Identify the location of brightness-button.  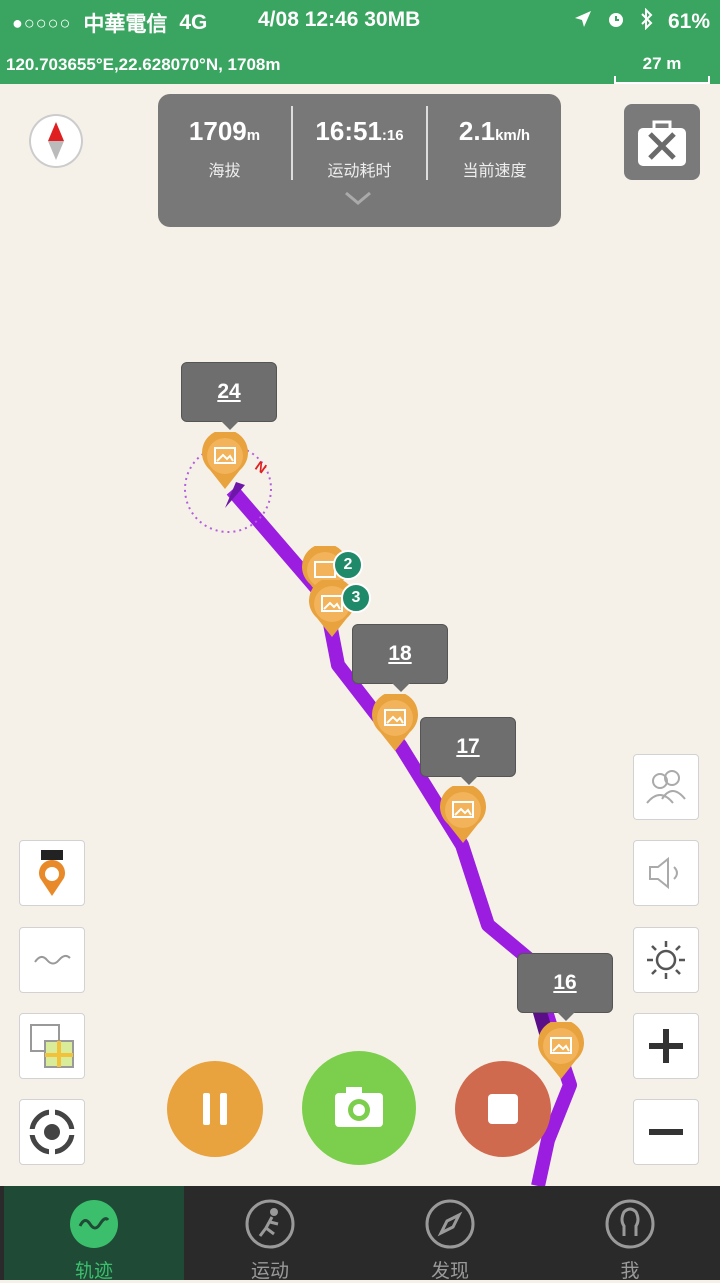
(666, 960).